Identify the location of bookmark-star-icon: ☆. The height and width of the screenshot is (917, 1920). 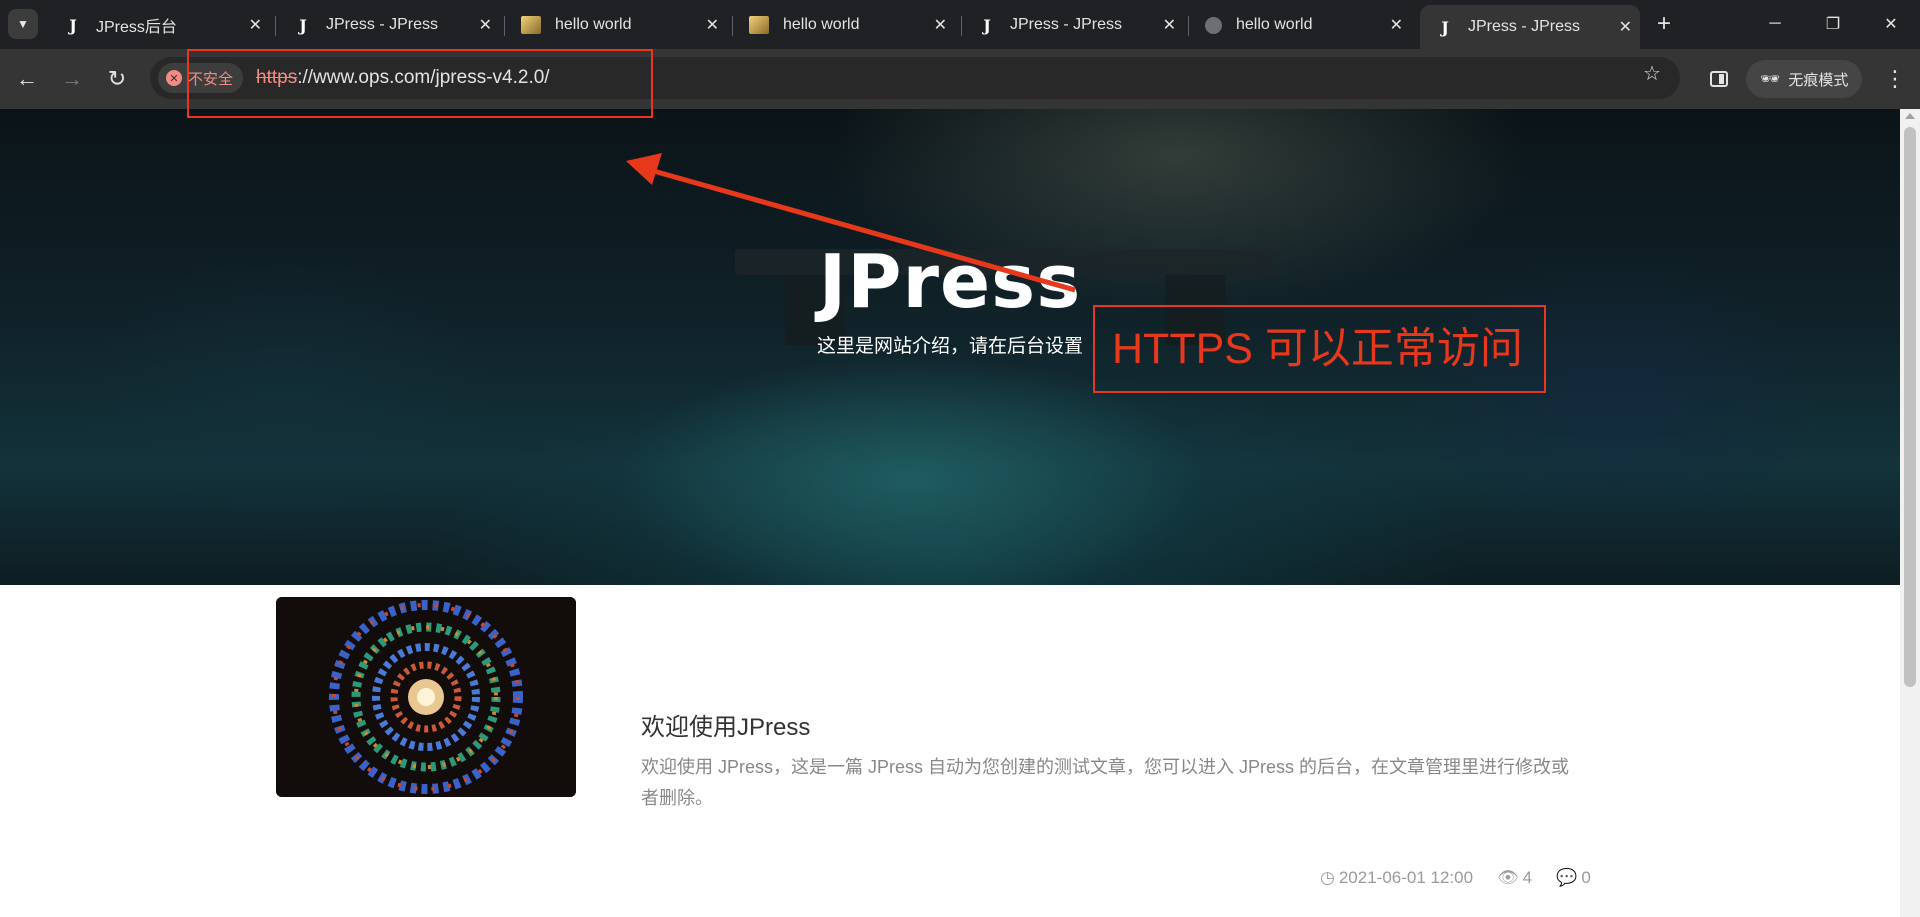
(1652, 73).